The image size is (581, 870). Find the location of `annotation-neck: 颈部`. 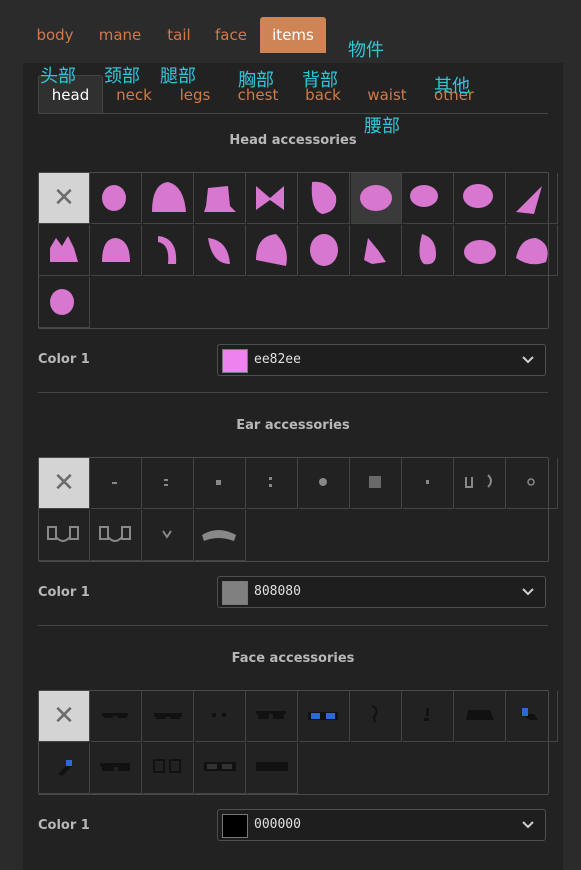

annotation-neck: 颈部 is located at coordinates (122, 76).